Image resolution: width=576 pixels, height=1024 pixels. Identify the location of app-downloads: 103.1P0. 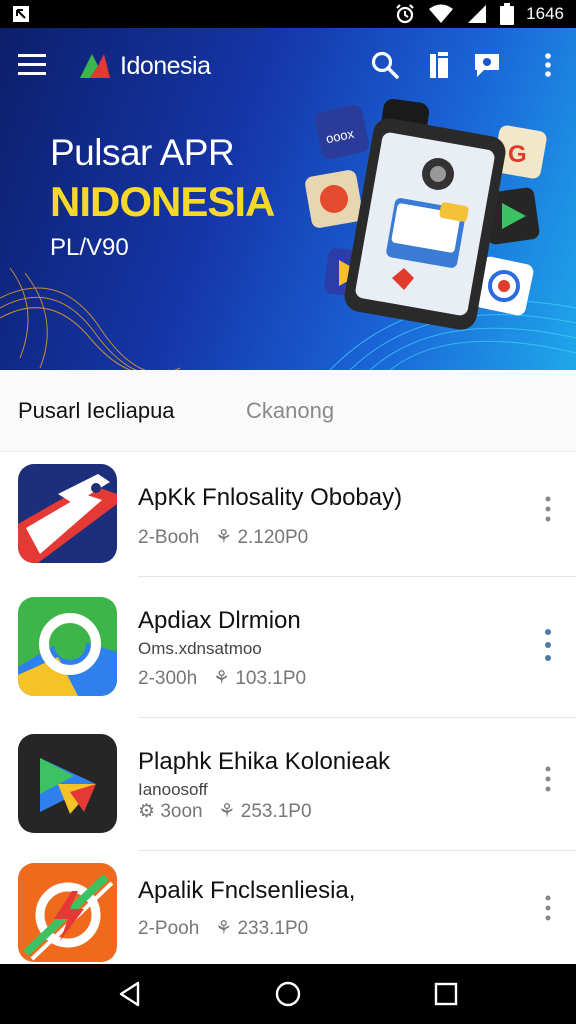
(271, 678).